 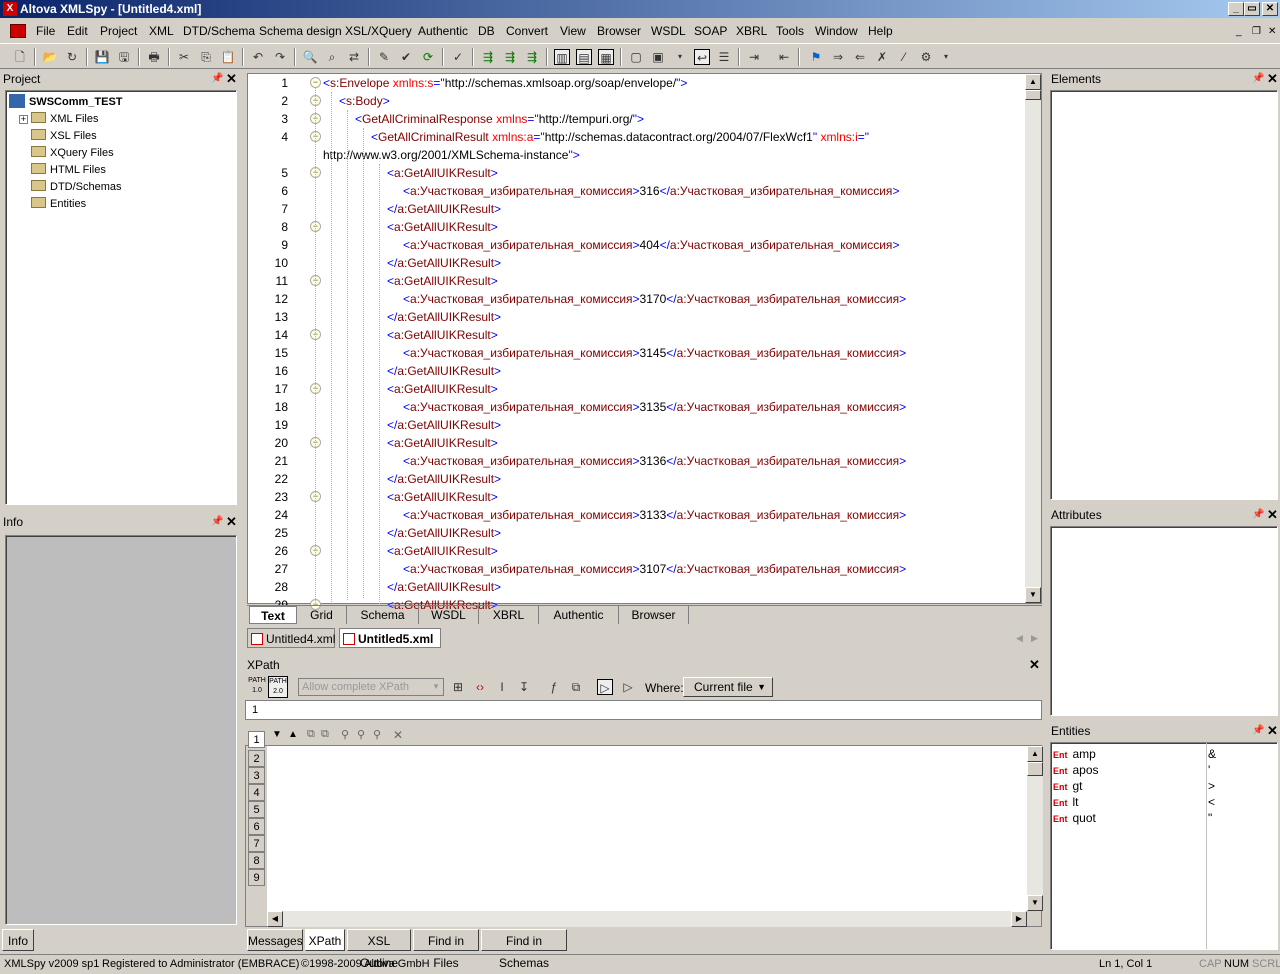 What do you see at coordinates (1035, 903) in the screenshot?
I see `scroll-down-icon: ▼` at bounding box center [1035, 903].